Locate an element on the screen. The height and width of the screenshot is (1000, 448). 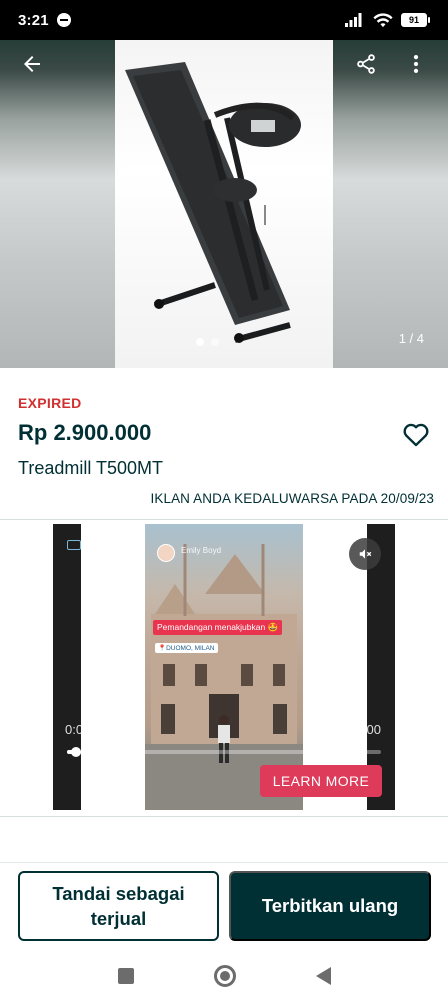
mute-icon is located at coordinates (365, 554).